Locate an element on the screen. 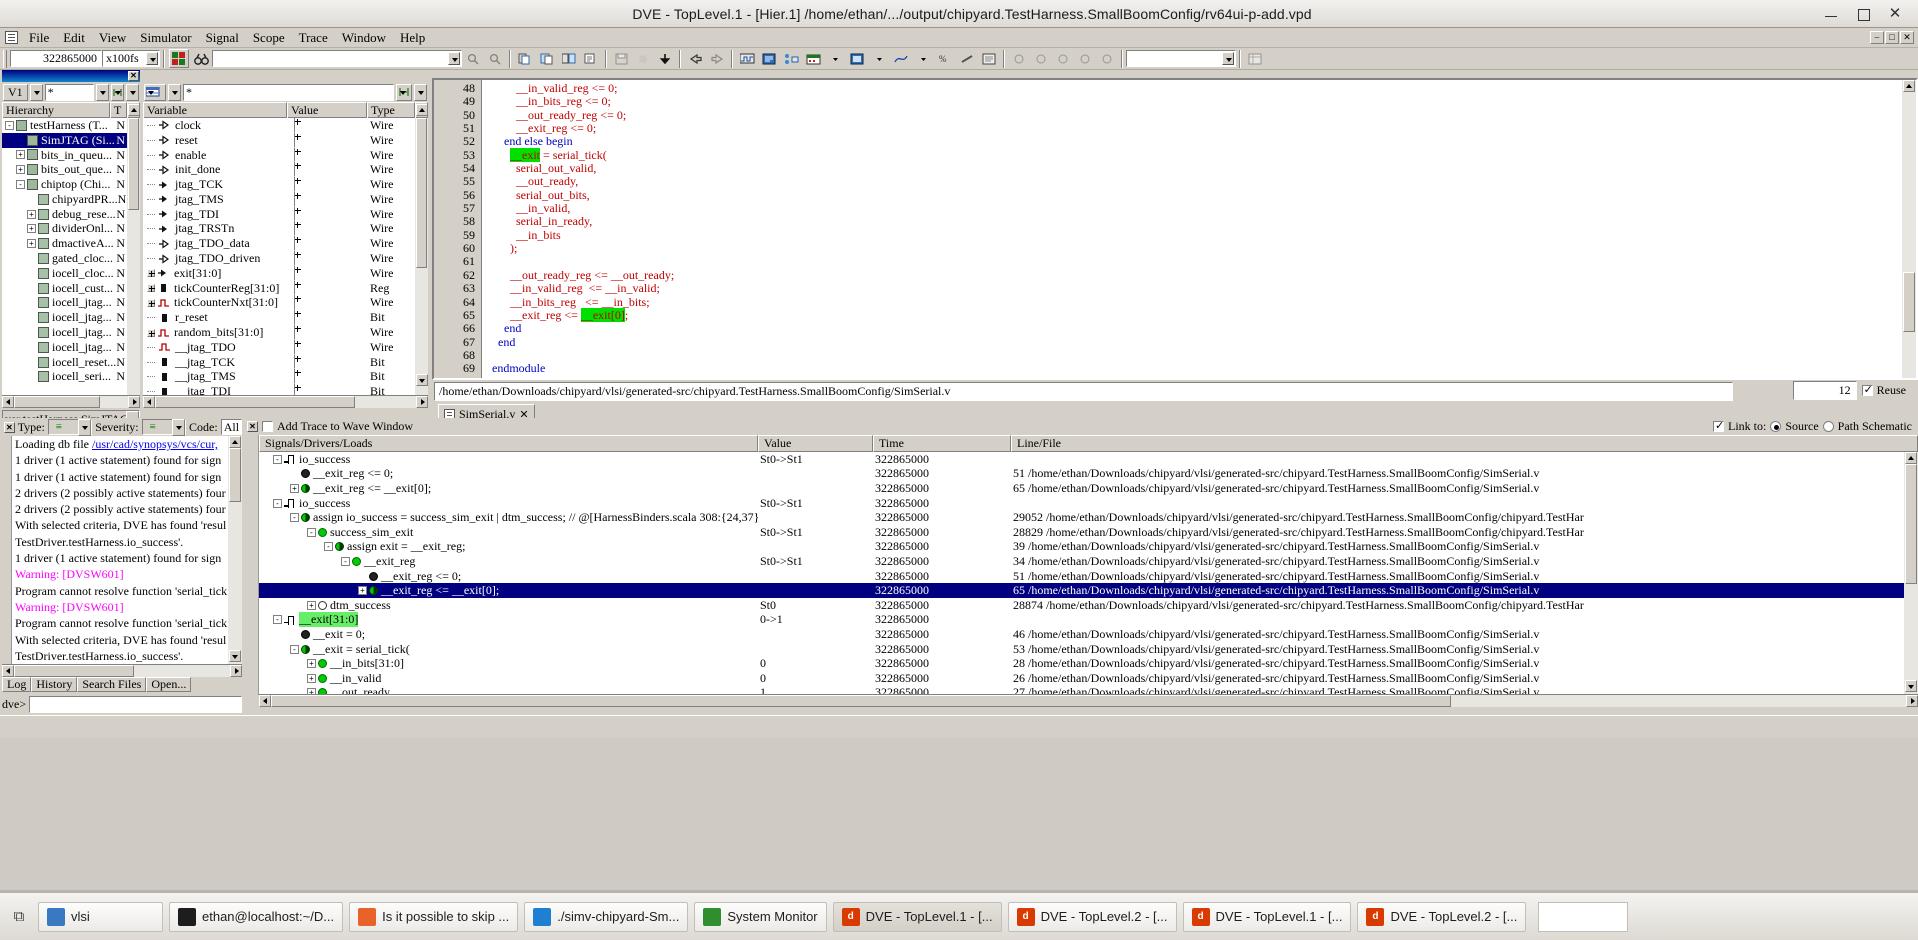 The image size is (1918, 940). link-to-checkbox is located at coordinates (1718, 425).